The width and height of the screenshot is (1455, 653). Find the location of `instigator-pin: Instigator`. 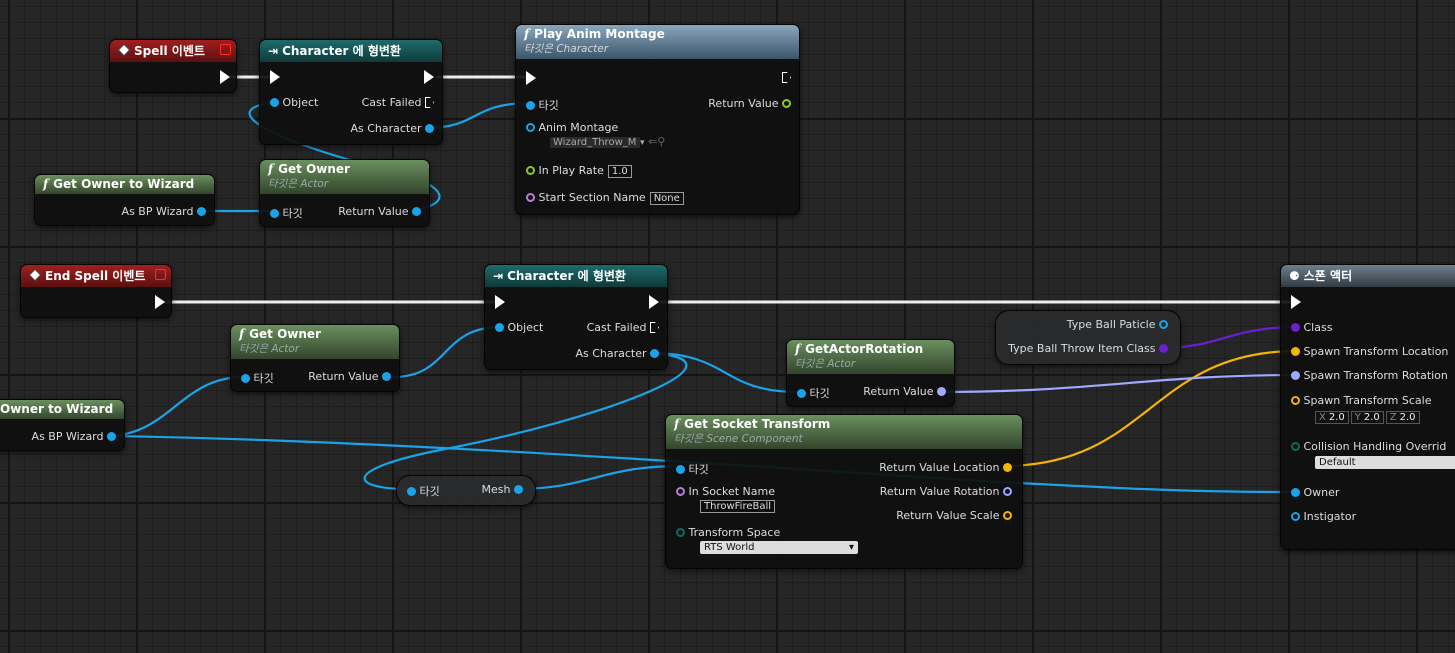

instigator-pin: Instigator is located at coordinates (1323, 516).